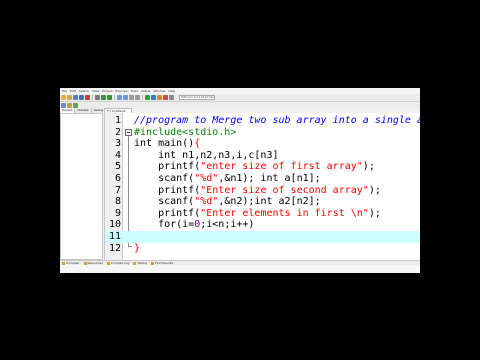 The width and height of the screenshot is (480, 360). Describe the element at coordinates (284, 213) in the screenshot. I see `code-token: "Enter elements in first \n"` at that location.